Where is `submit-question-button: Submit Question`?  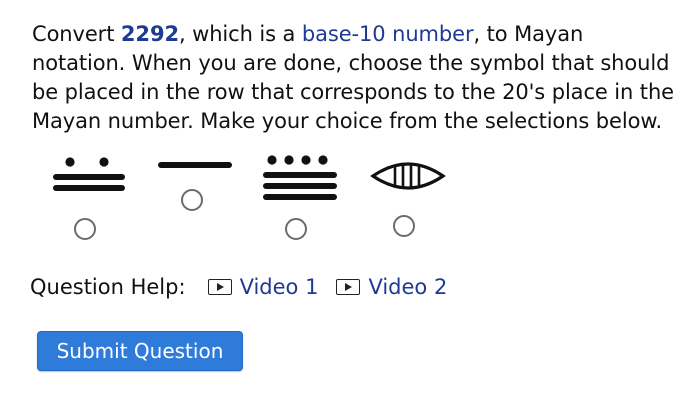 submit-question-button: Submit Question is located at coordinates (140, 351).